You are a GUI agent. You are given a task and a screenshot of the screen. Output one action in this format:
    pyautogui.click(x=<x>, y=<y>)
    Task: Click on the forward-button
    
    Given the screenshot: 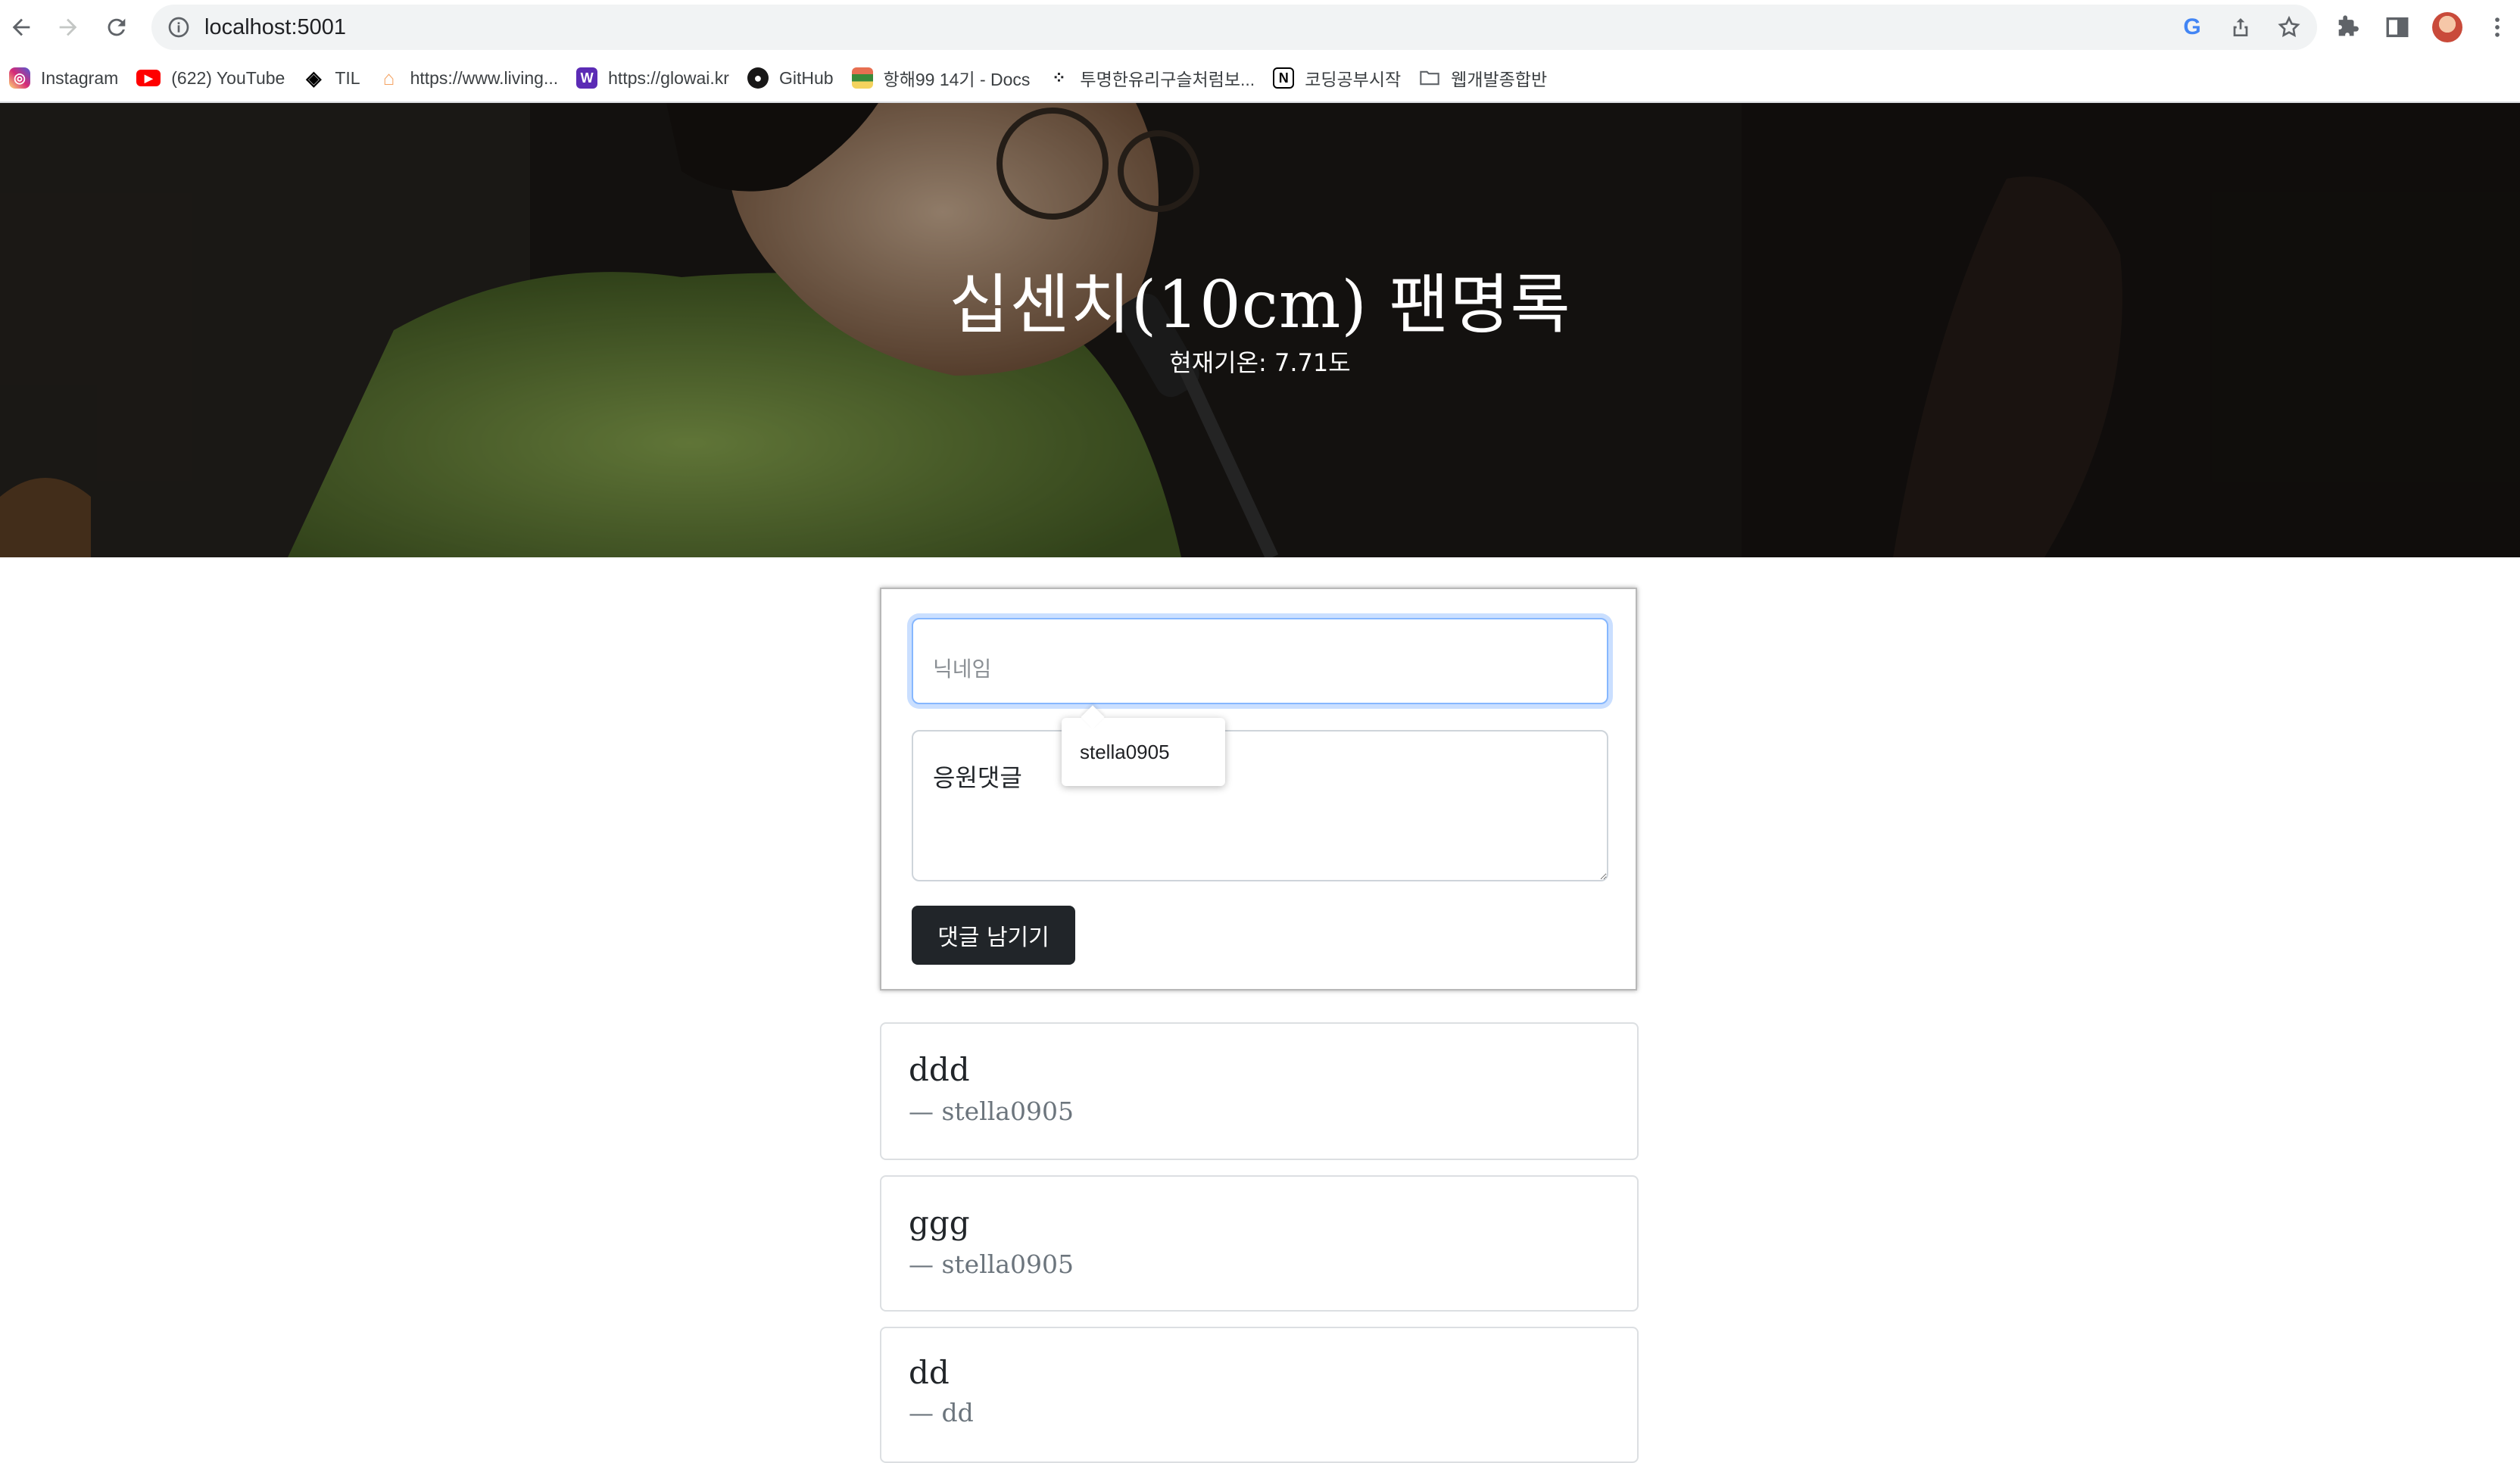 What is the action you would take?
    pyautogui.click(x=68, y=27)
    